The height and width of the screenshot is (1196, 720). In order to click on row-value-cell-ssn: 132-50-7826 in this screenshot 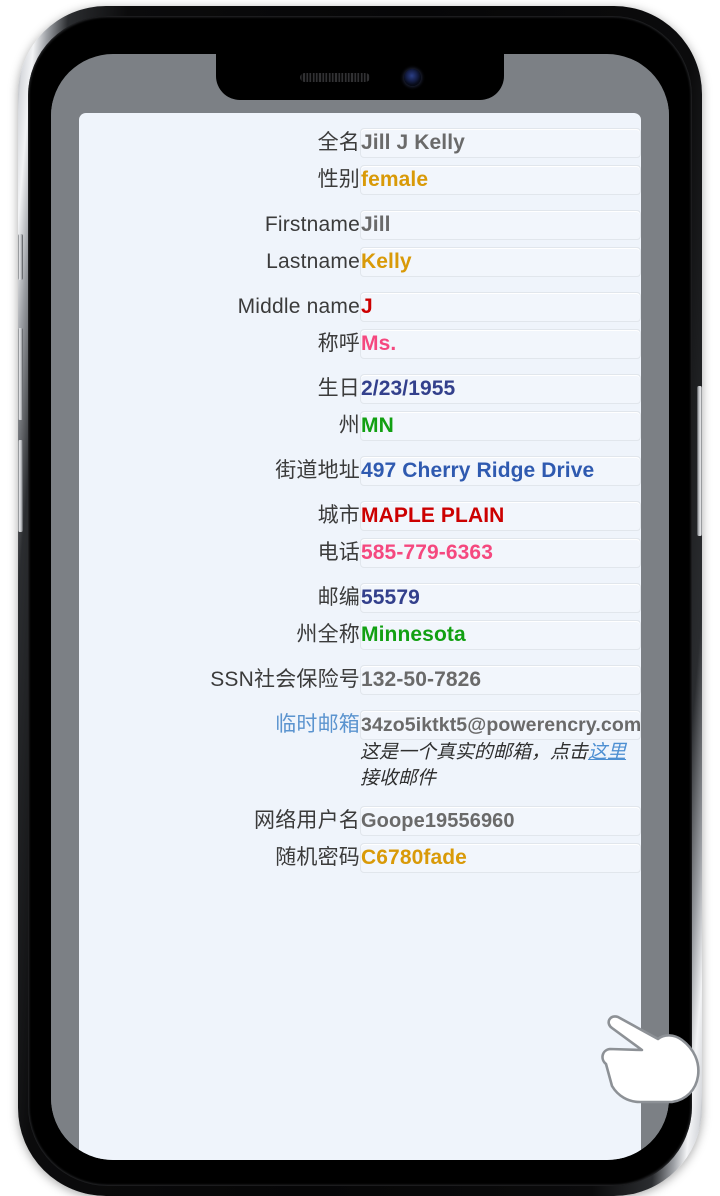, I will do `click(500, 680)`.